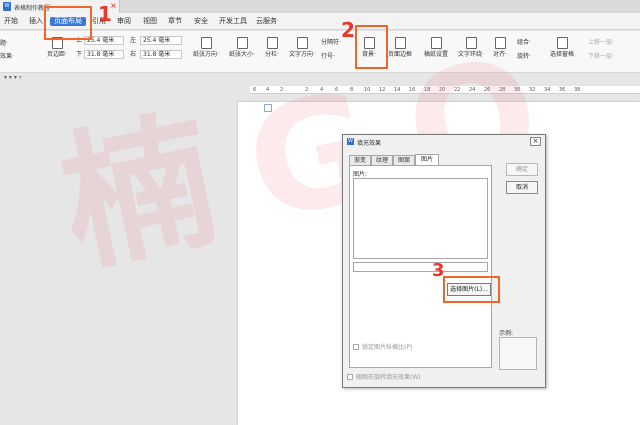 The width and height of the screenshot is (640, 425). Describe the element at coordinates (133, 54) in the screenshot. I see `margin-right-label: 右` at that location.